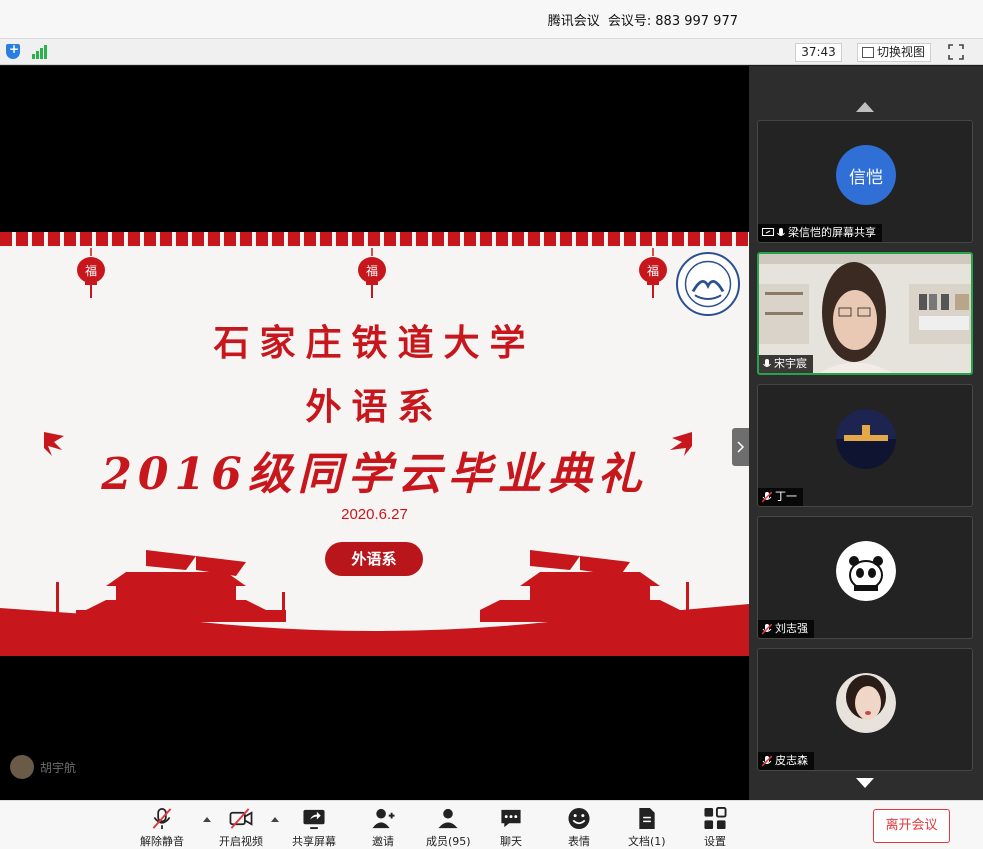 Image resolution: width=983 pixels, height=849 pixels. What do you see at coordinates (708, 284) in the screenshot?
I see `university-logo-icon` at bounding box center [708, 284].